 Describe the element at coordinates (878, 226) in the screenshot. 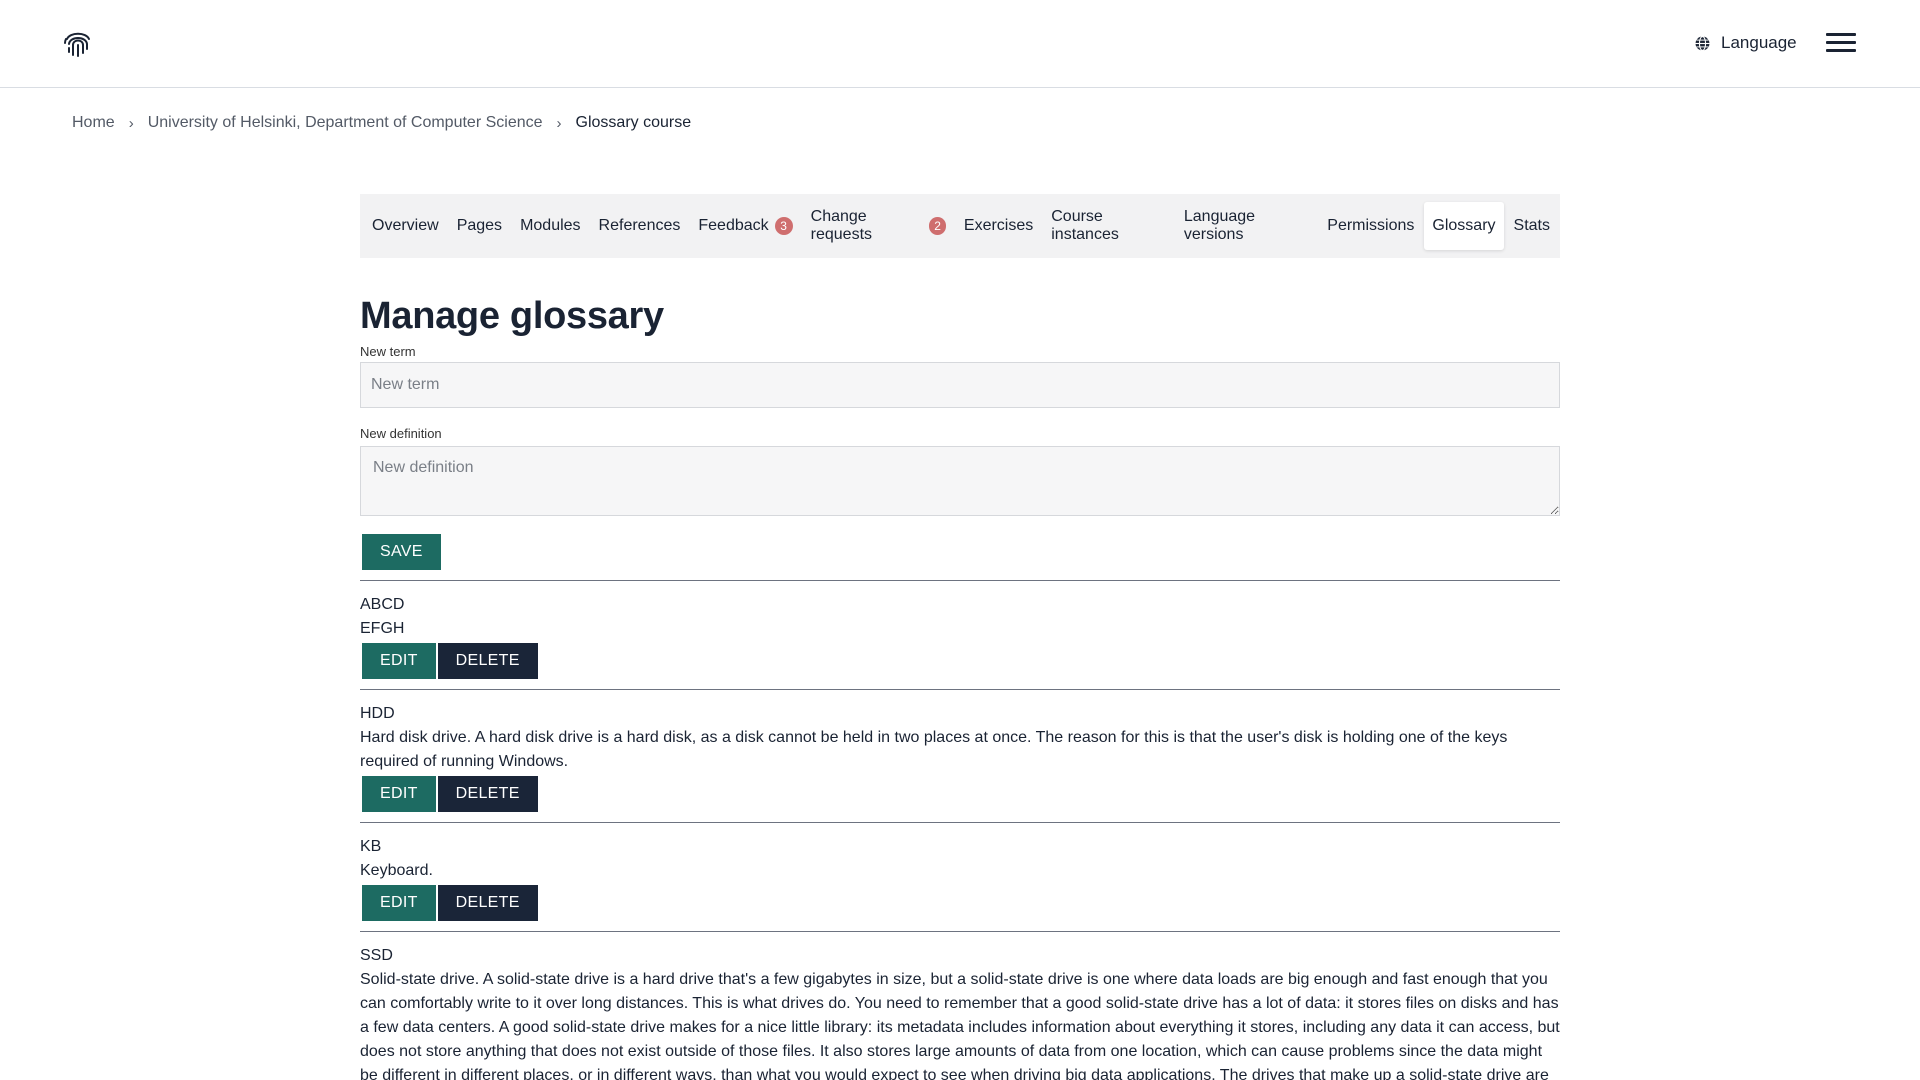

I see `tab-change-requests: Change requests 2` at that location.